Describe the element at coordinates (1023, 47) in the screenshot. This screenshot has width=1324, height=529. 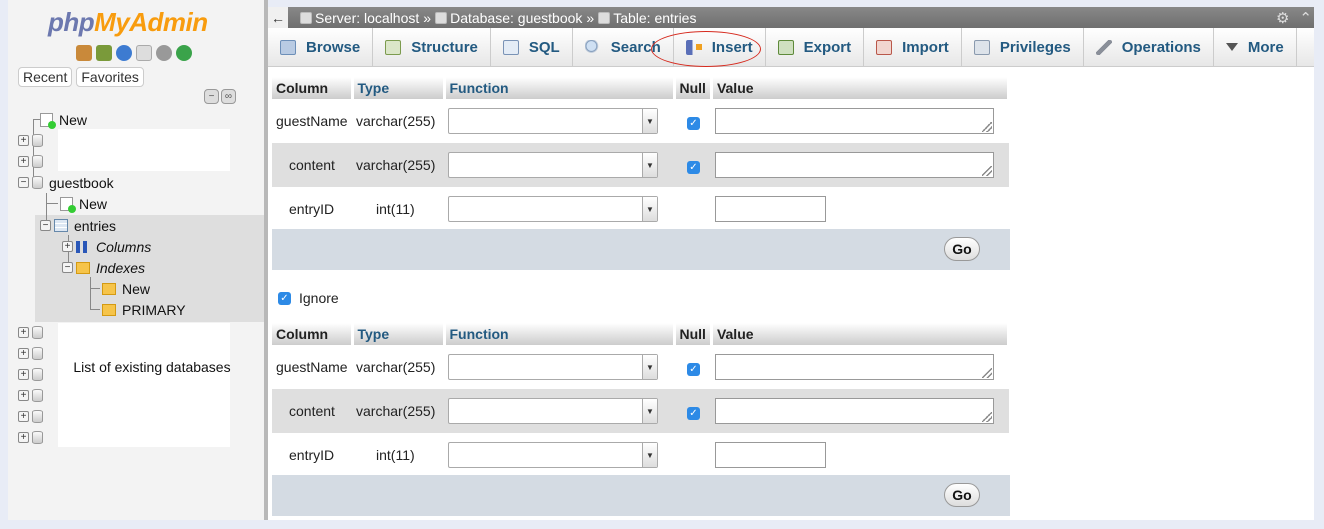
I see `tab-privileges: Privileges` at that location.